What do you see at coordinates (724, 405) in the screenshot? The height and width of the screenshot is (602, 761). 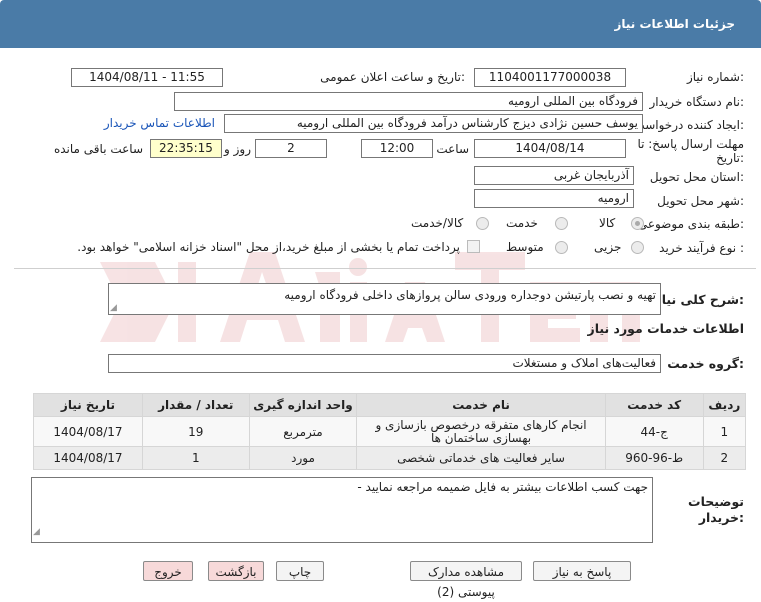 I see `col-row: ردیف` at bounding box center [724, 405].